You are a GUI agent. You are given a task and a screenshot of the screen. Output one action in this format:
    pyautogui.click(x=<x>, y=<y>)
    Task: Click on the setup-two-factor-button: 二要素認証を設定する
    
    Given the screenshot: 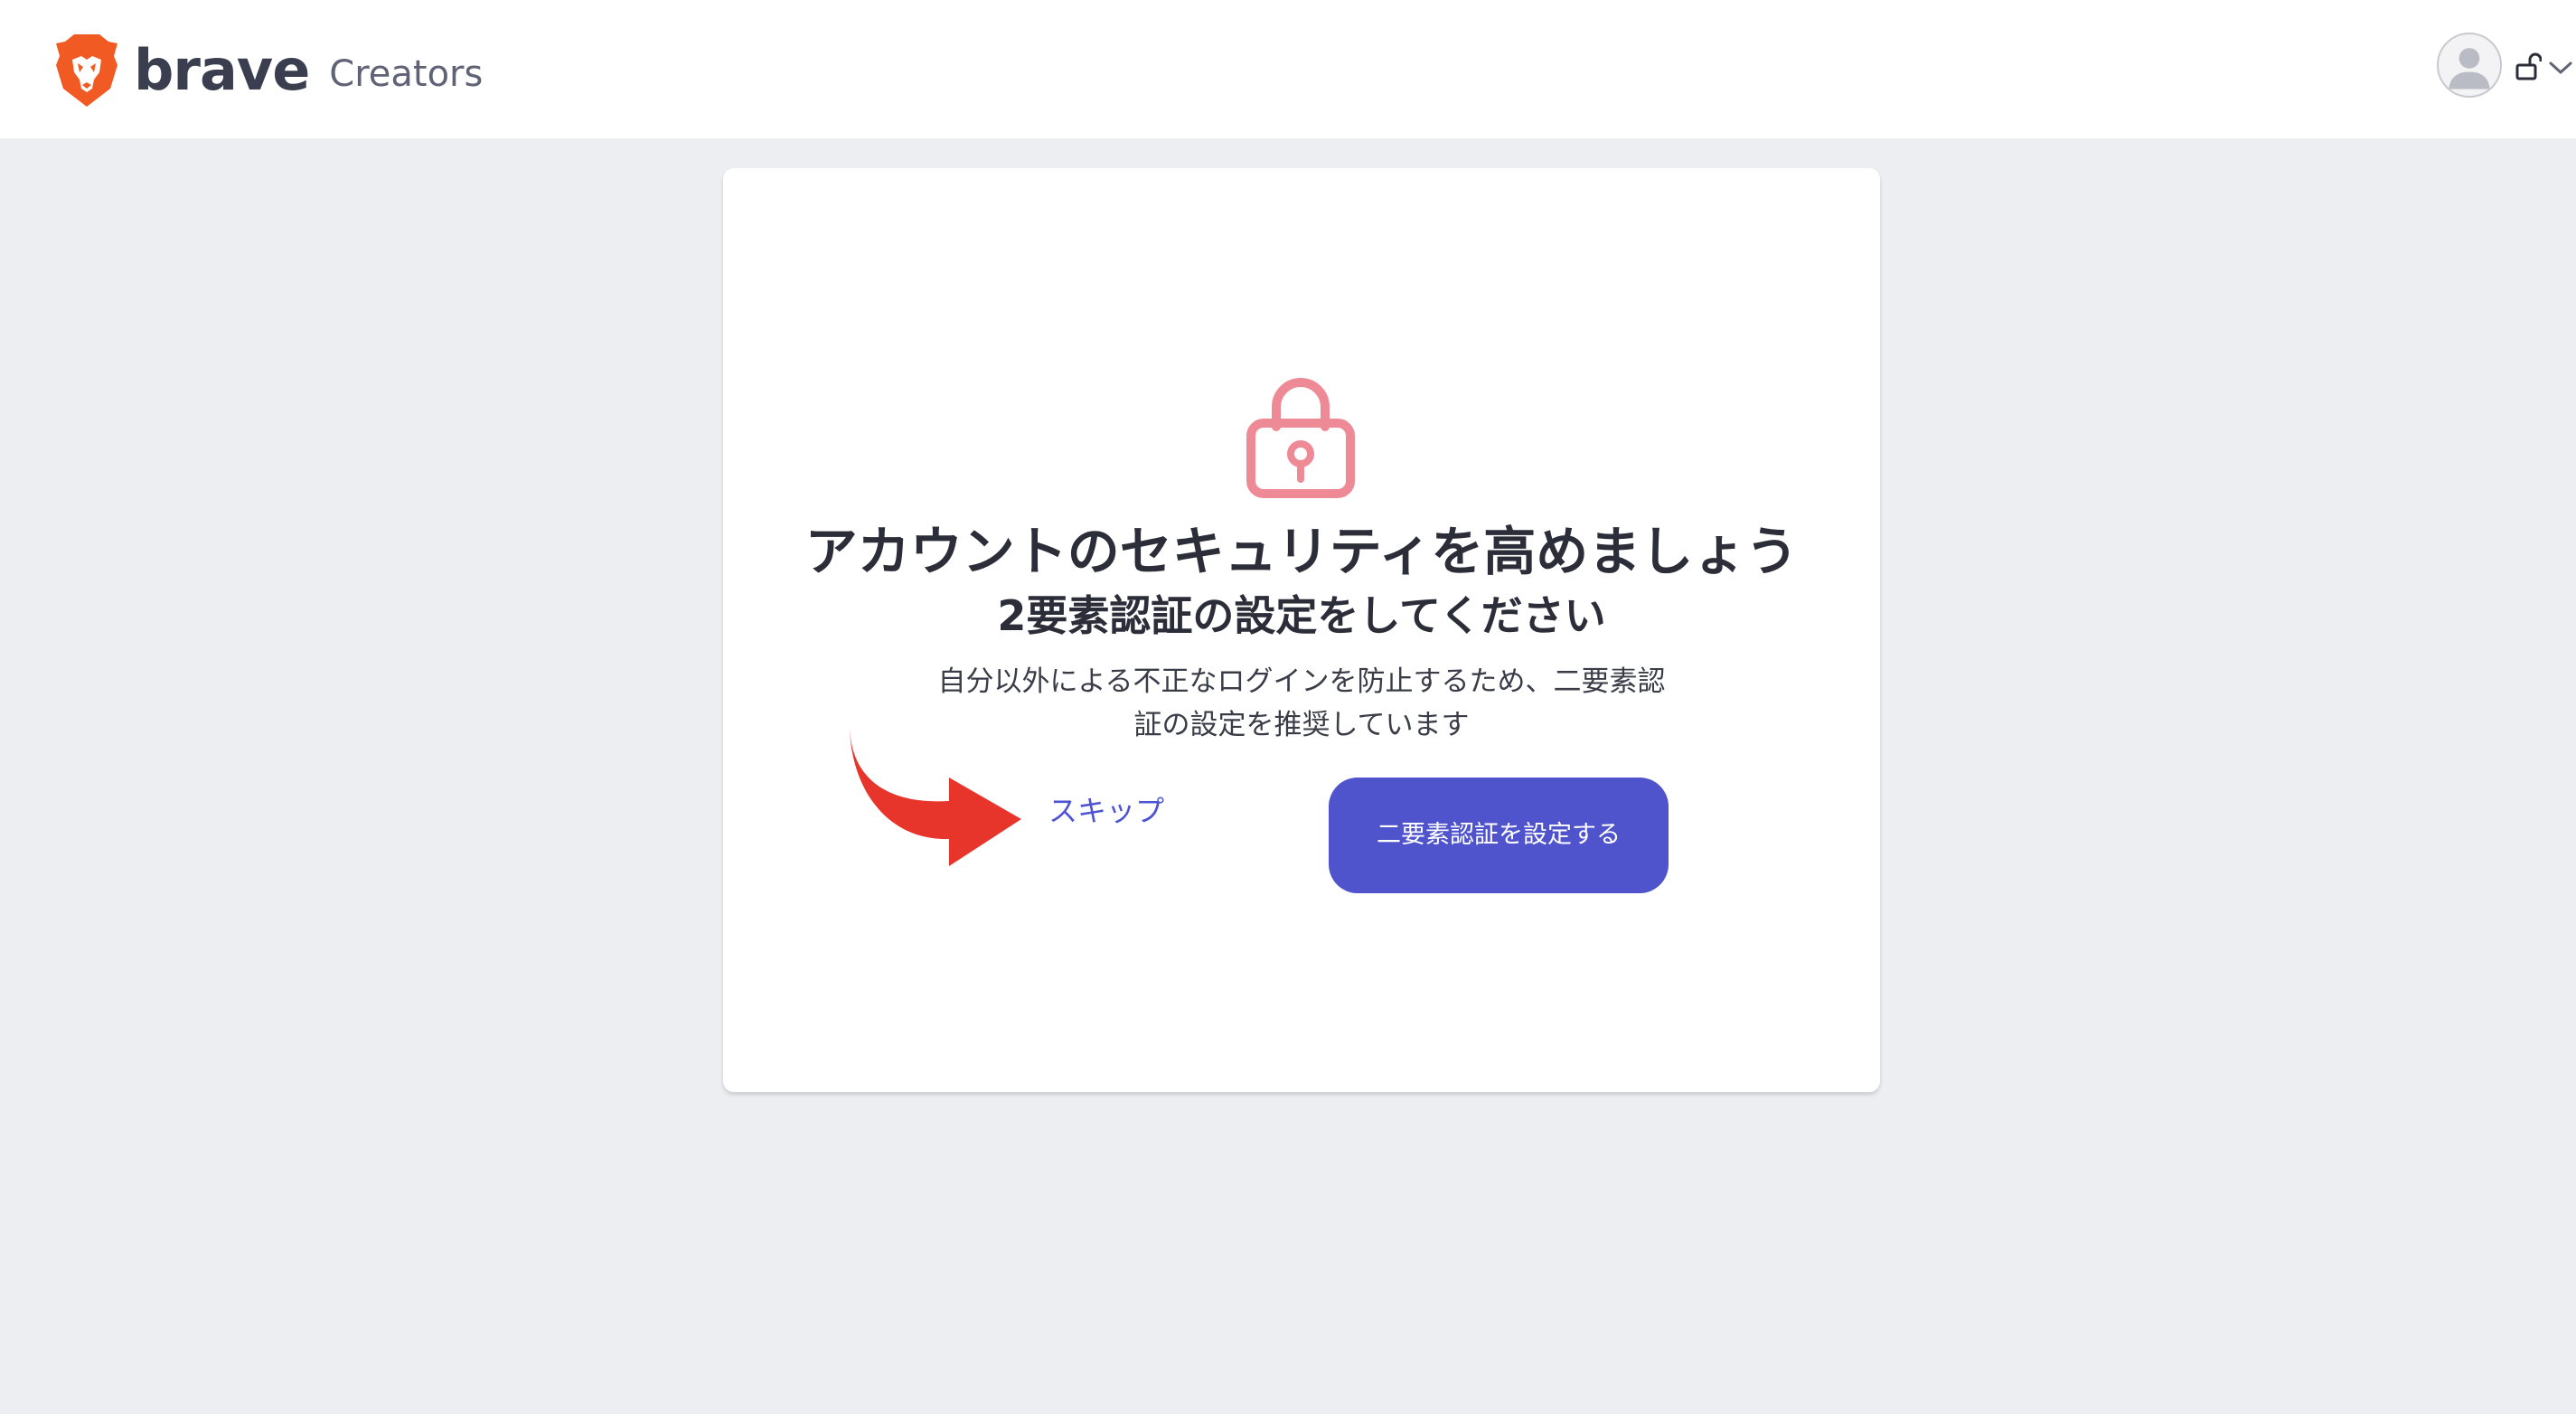 What is the action you would take?
    pyautogui.click(x=1499, y=835)
    